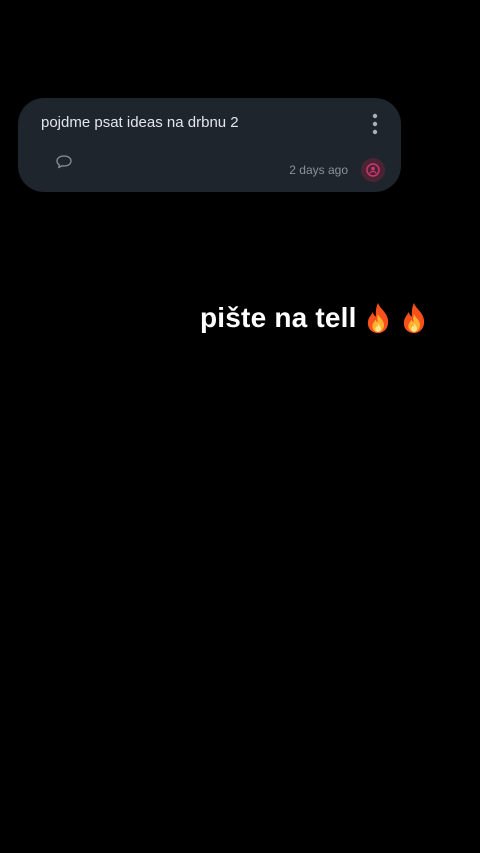  Describe the element at coordinates (209, 145) in the screenshot. I see `post-card: pojdme psat ideas na drbnu 2 2 days ago` at that location.